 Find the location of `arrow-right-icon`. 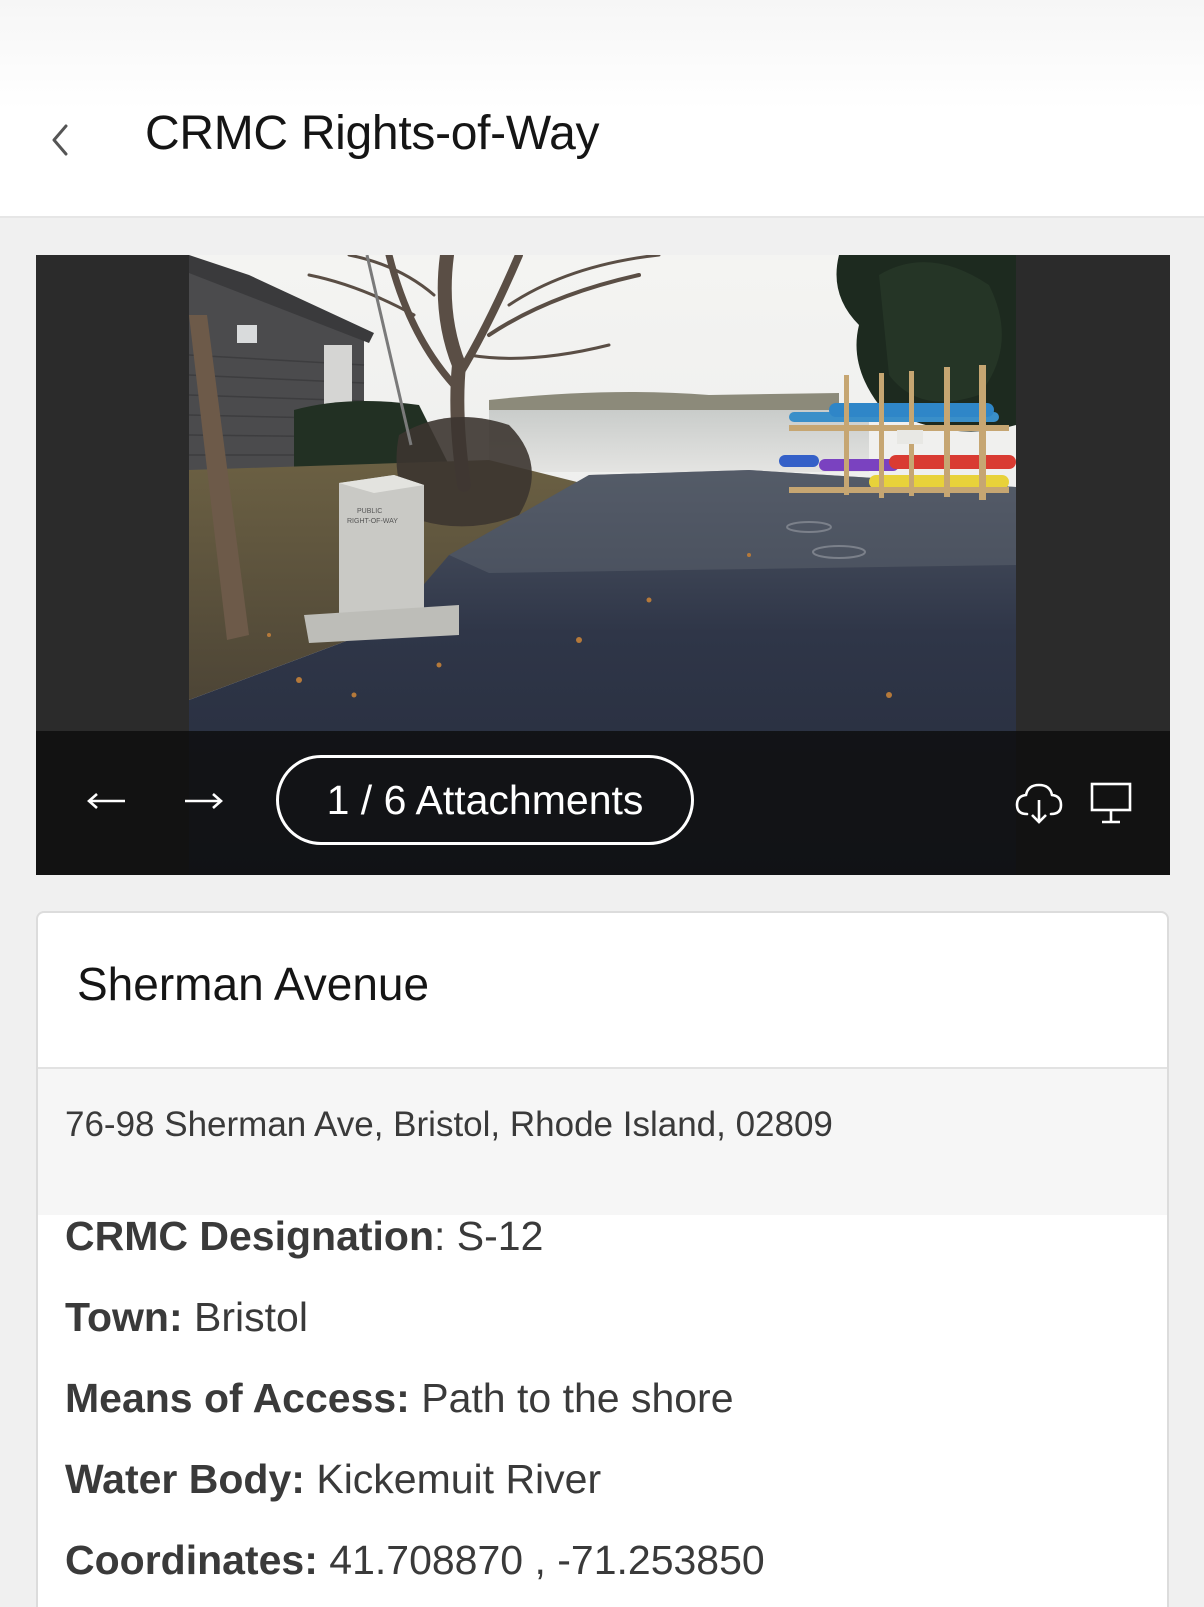

arrow-right-icon is located at coordinates (204, 801).